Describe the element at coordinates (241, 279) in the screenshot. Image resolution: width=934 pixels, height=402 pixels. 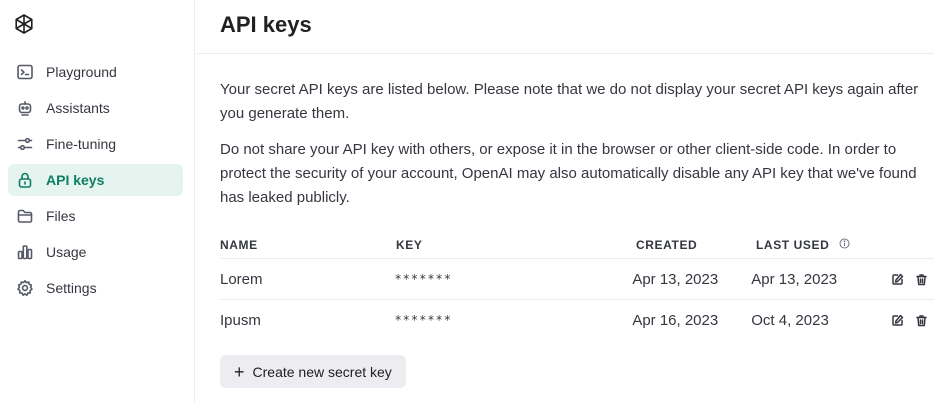
I see `key-name: Lorem` at that location.